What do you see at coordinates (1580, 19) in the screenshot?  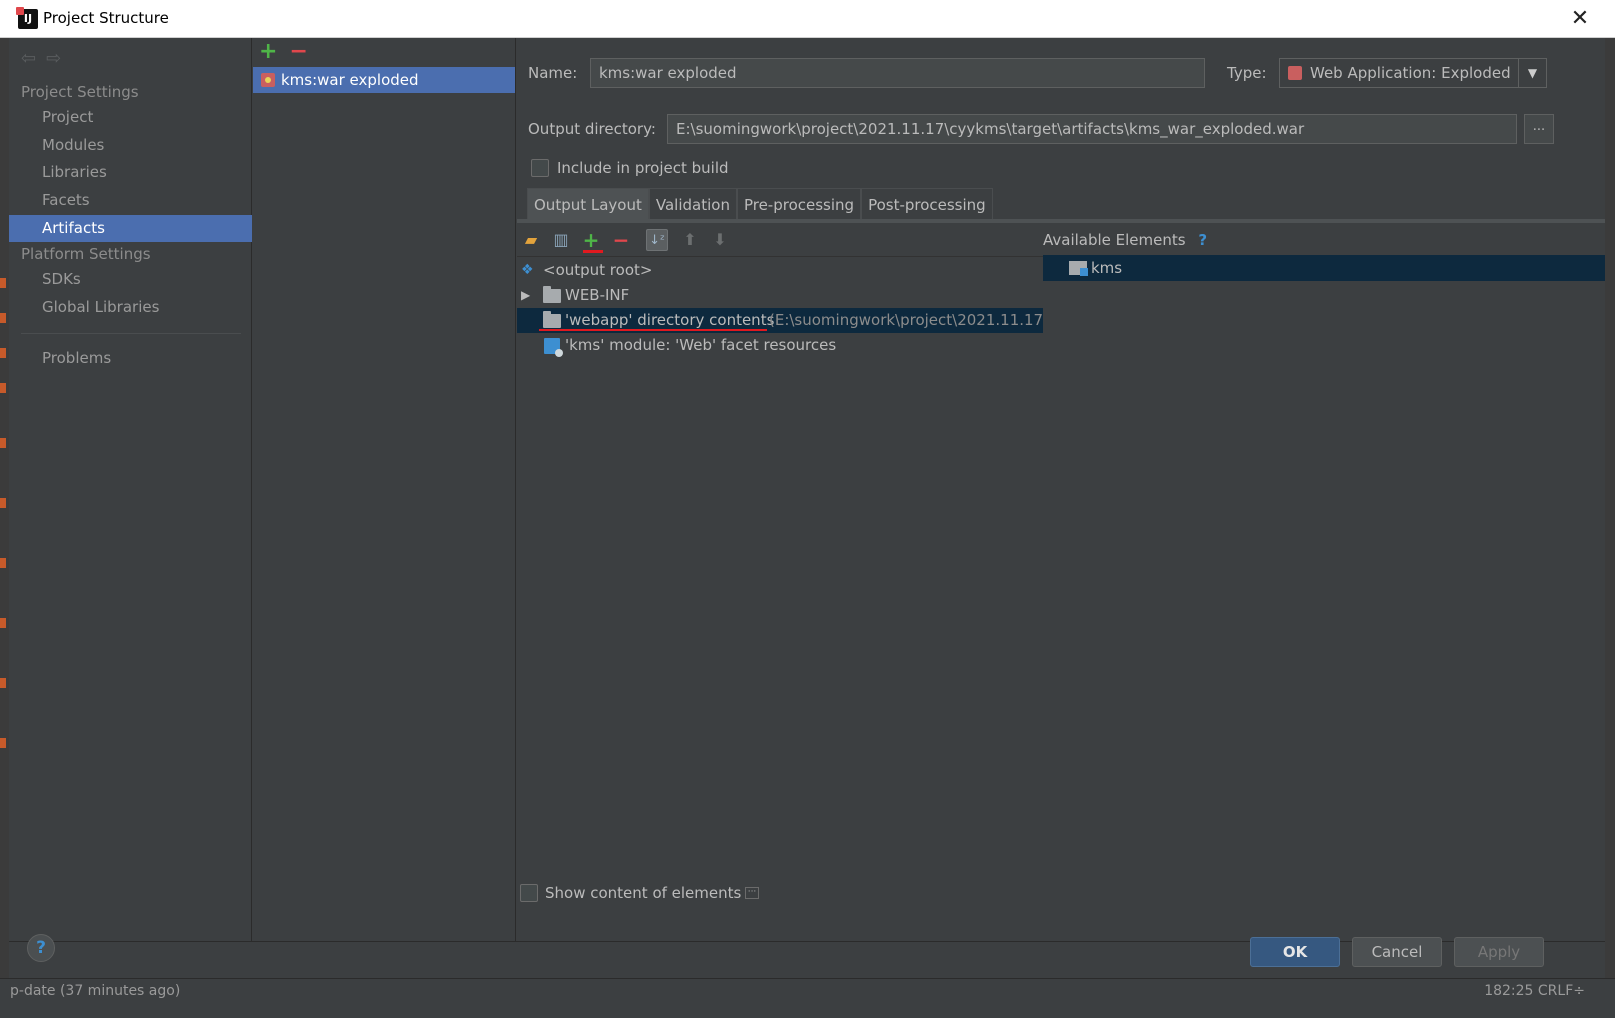 I see `close-icon: ✕` at bounding box center [1580, 19].